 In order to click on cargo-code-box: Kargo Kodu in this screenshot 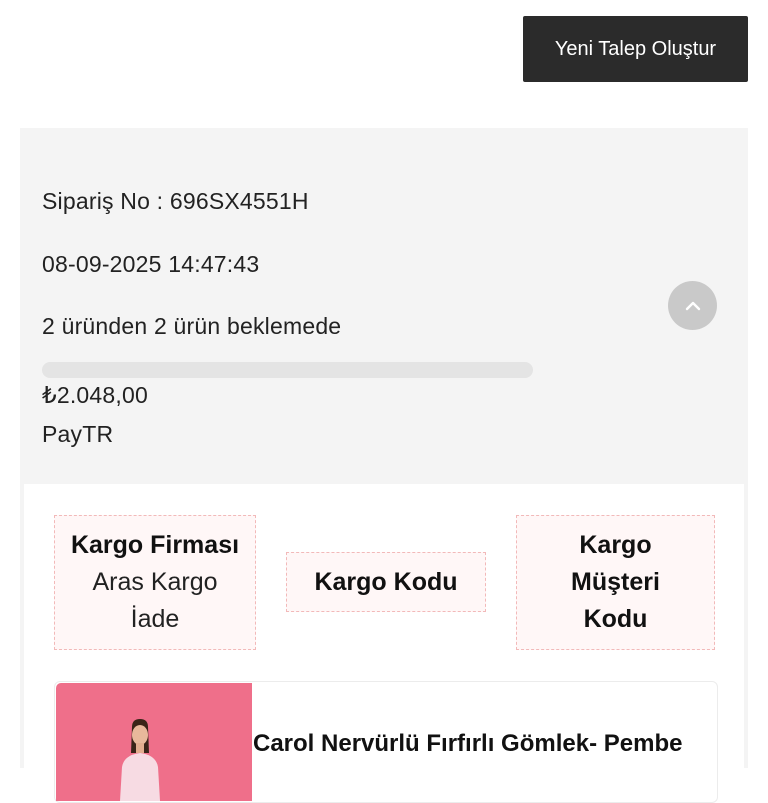, I will do `click(386, 582)`.